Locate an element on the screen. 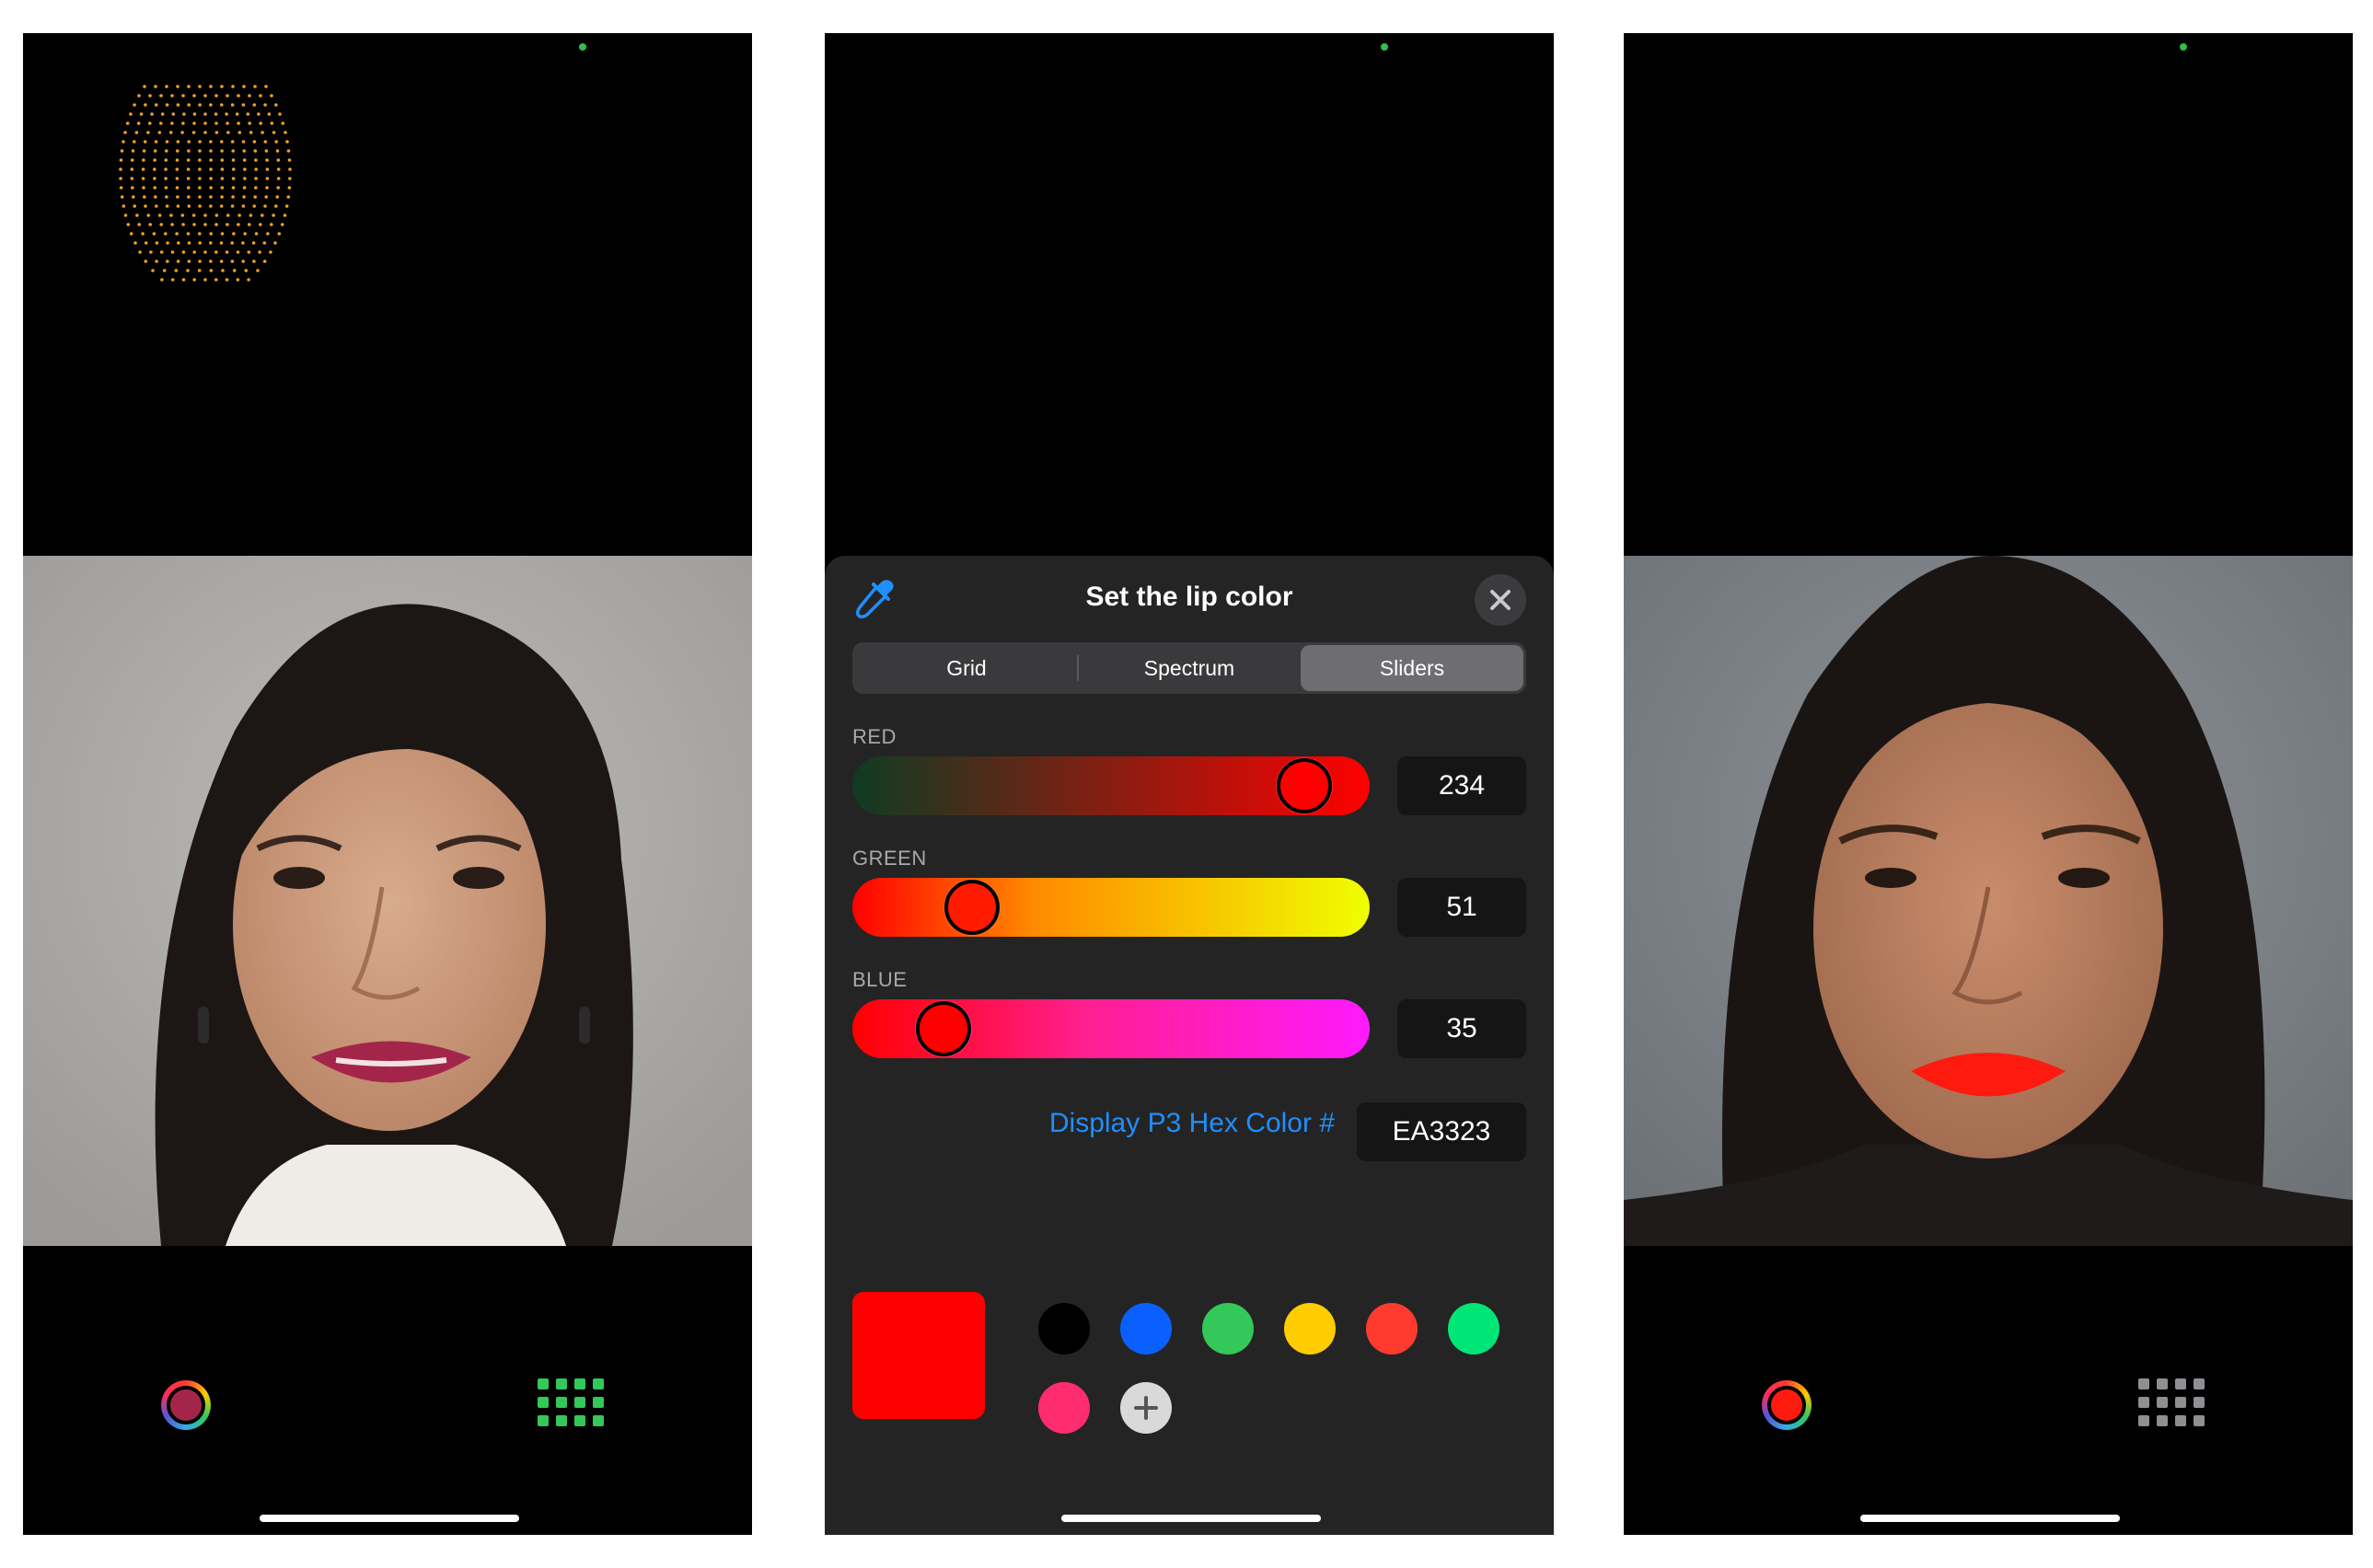 The width and height of the screenshot is (2373, 1568). swatch-pink is located at coordinates (1064, 1408).